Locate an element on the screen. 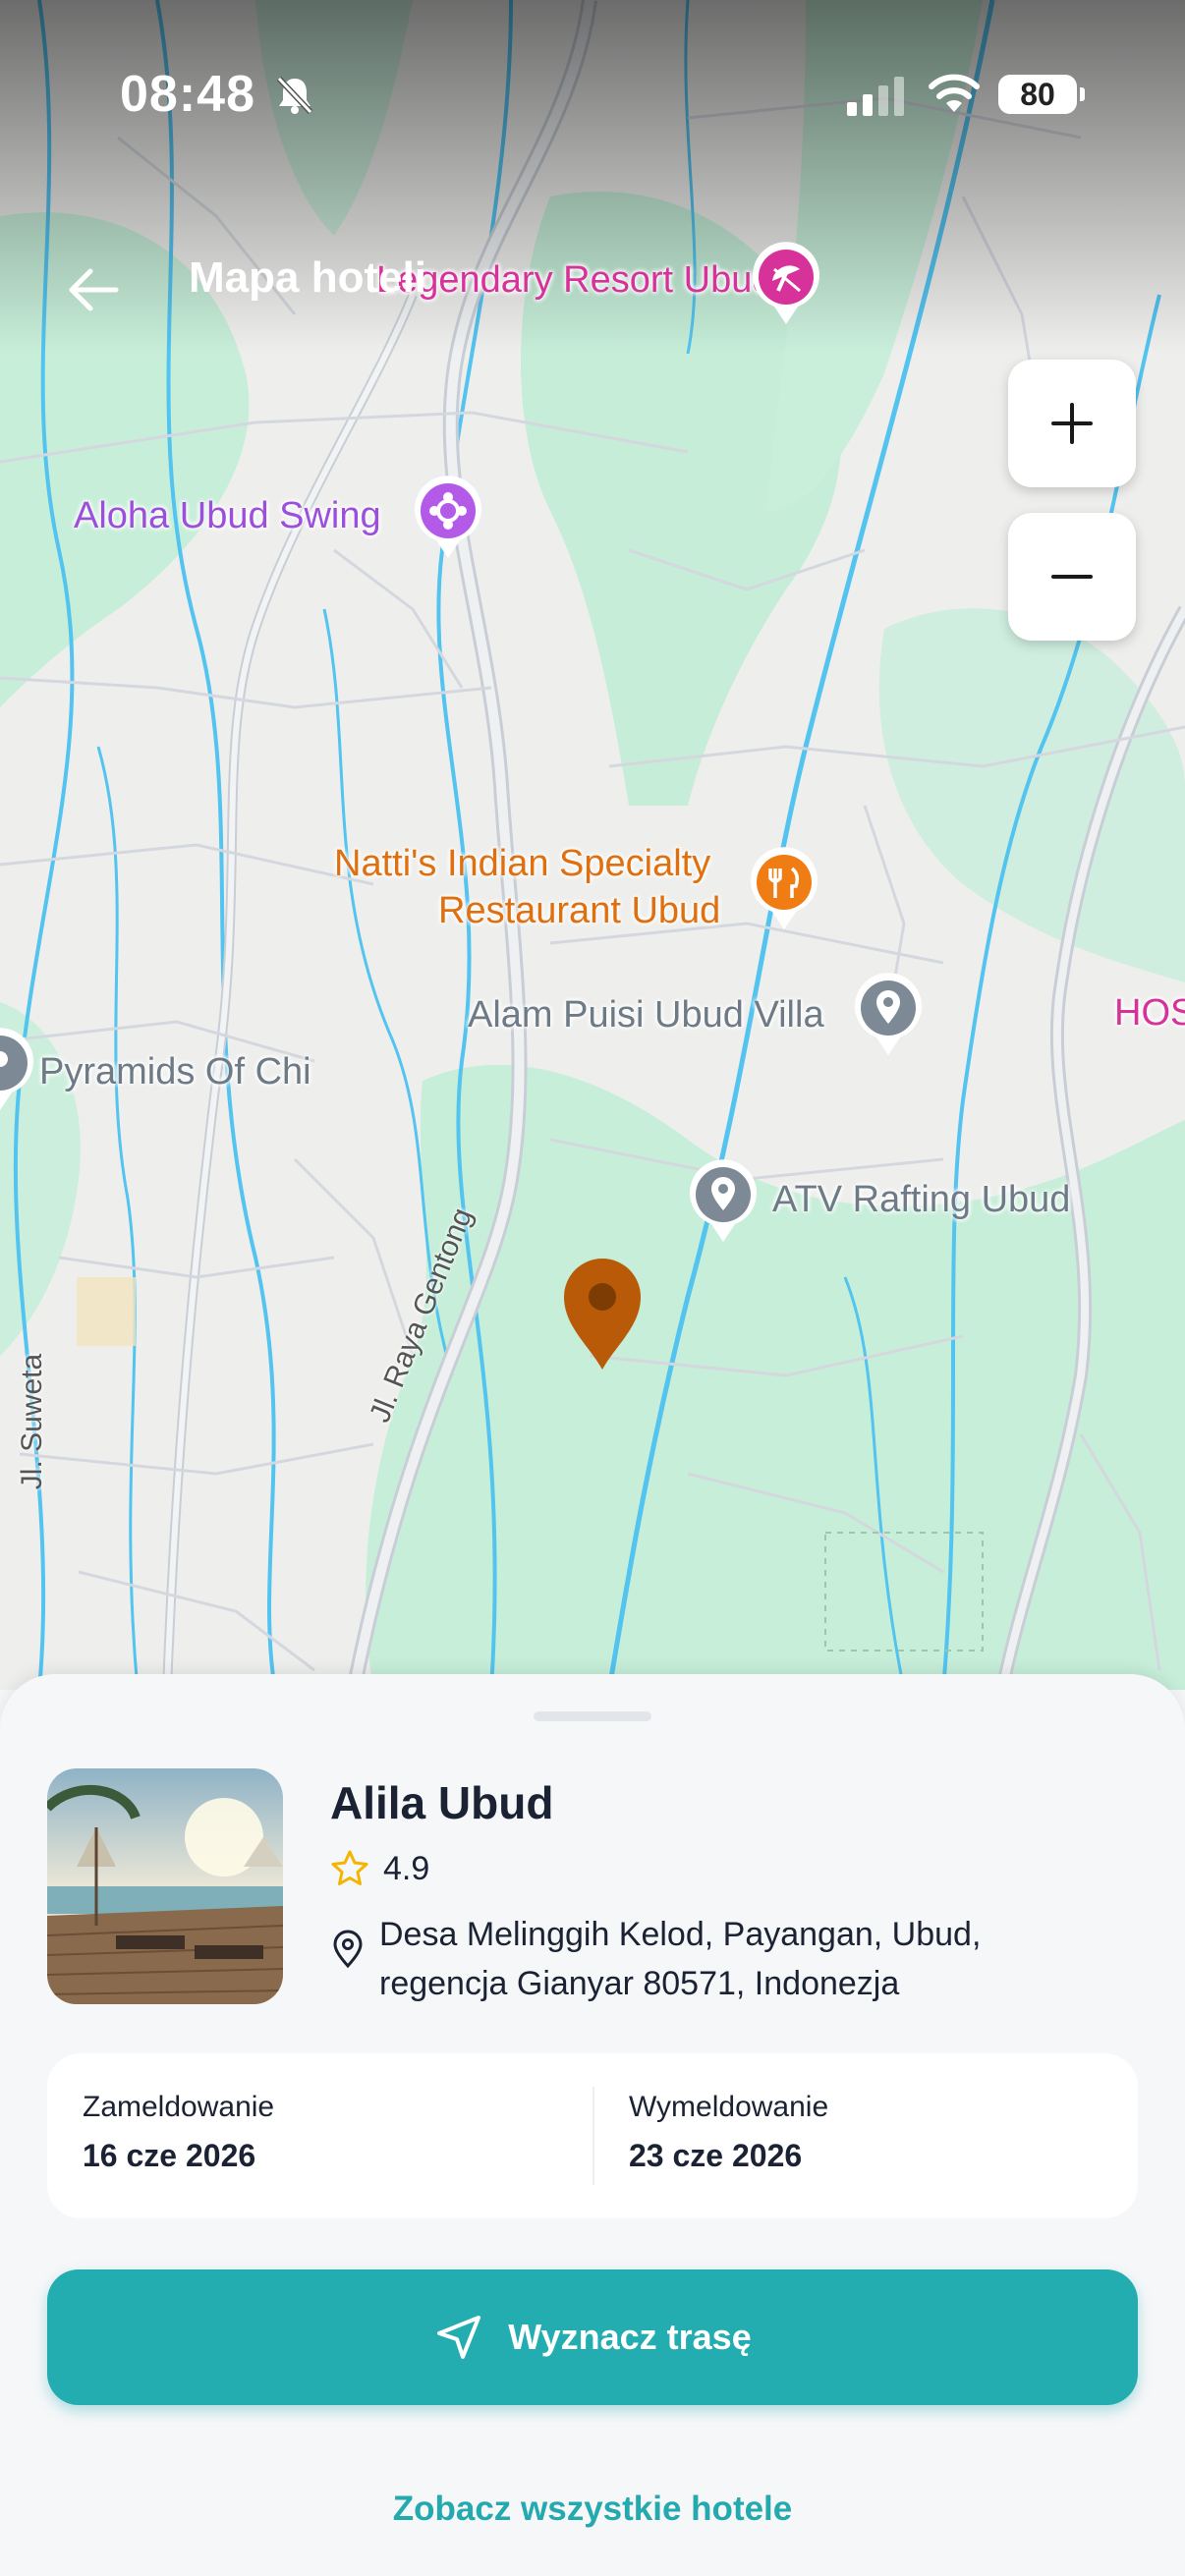 The image size is (1185, 2576). poi-label: Pyramids Of Chi is located at coordinates (175, 1071).